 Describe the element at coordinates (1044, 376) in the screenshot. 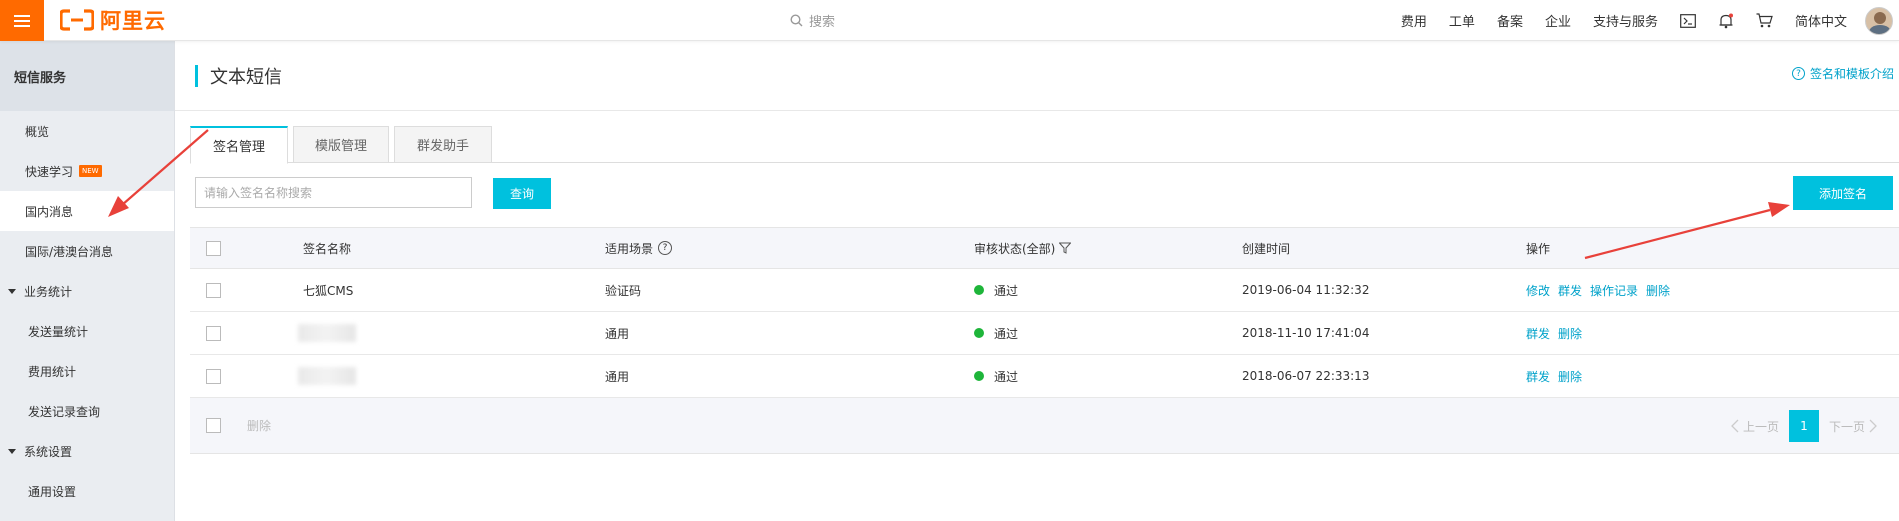

I see `table-row: 通用 通过 2018-06-07 22:33:13 群发 删除` at that location.